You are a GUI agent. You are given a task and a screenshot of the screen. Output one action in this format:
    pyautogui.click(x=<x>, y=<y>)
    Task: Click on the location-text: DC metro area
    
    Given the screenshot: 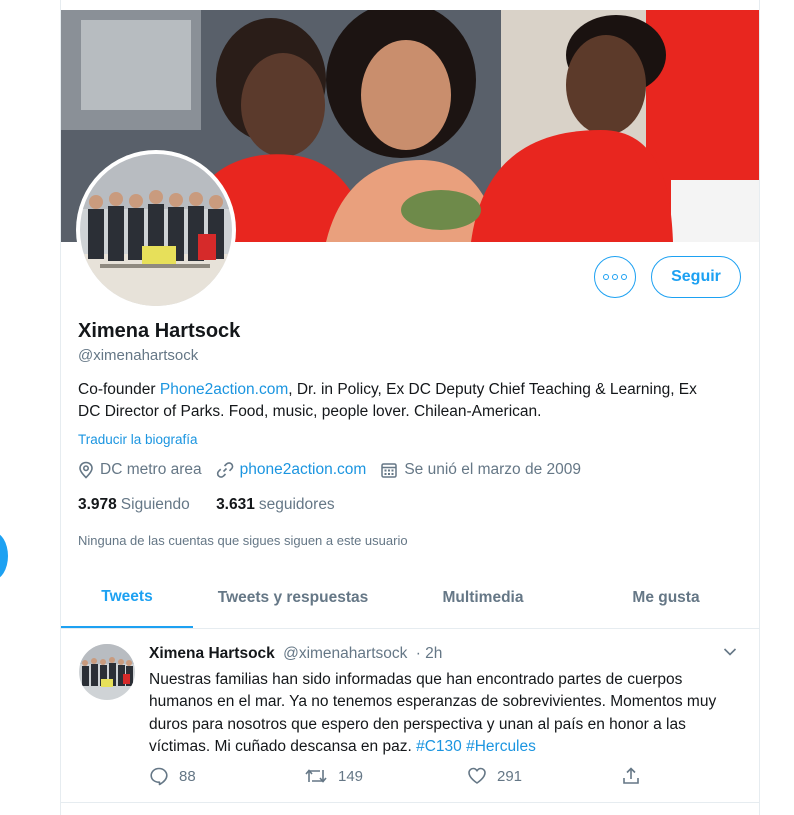 What is the action you would take?
    pyautogui.click(x=151, y=469)
    